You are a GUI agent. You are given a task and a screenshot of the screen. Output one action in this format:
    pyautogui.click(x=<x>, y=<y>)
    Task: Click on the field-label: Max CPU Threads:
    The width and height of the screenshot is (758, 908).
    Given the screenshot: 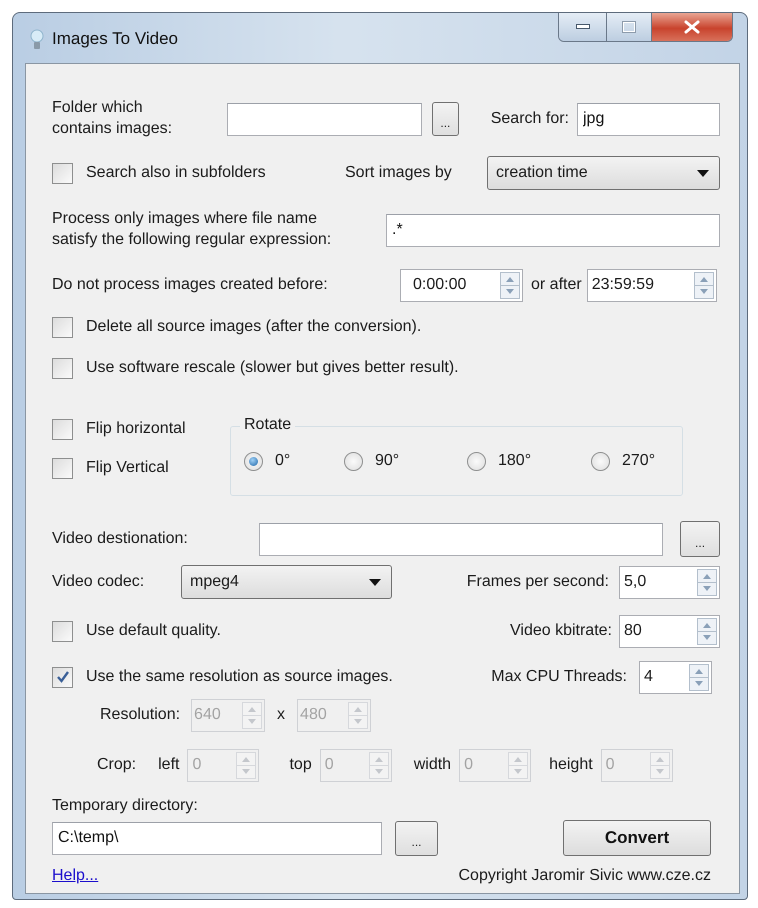 What is the action you would take?
    pyautogui.click(x=559, y=677)
    